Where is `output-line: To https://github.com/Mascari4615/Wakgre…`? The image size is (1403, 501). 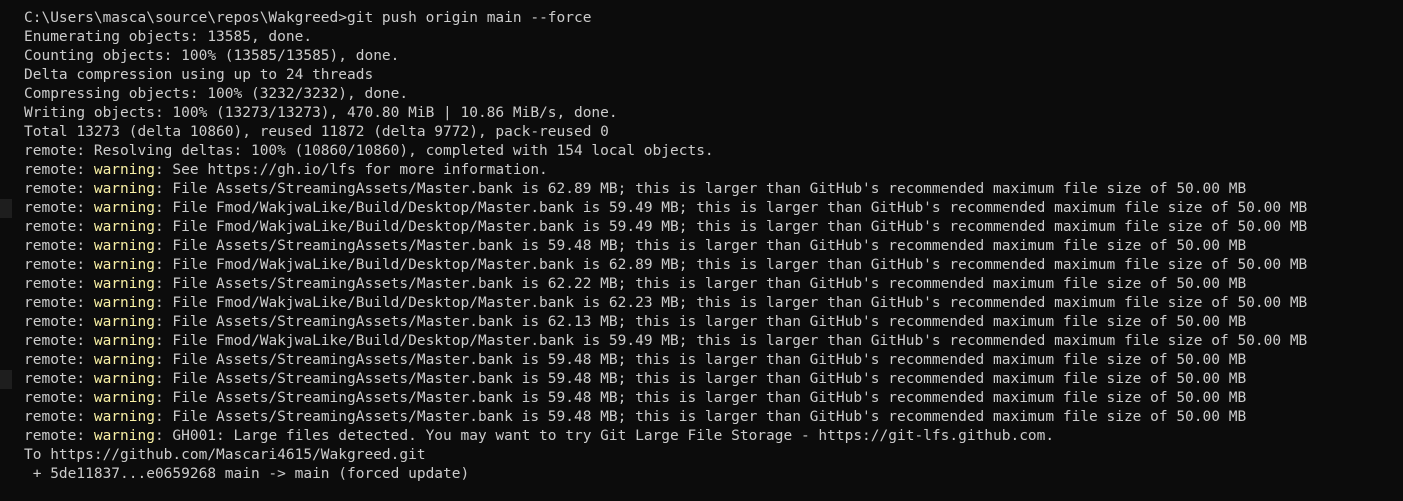
output-line: To https://github.com/Mascari4615/Wakgre… is located at coordinates (225, 455).